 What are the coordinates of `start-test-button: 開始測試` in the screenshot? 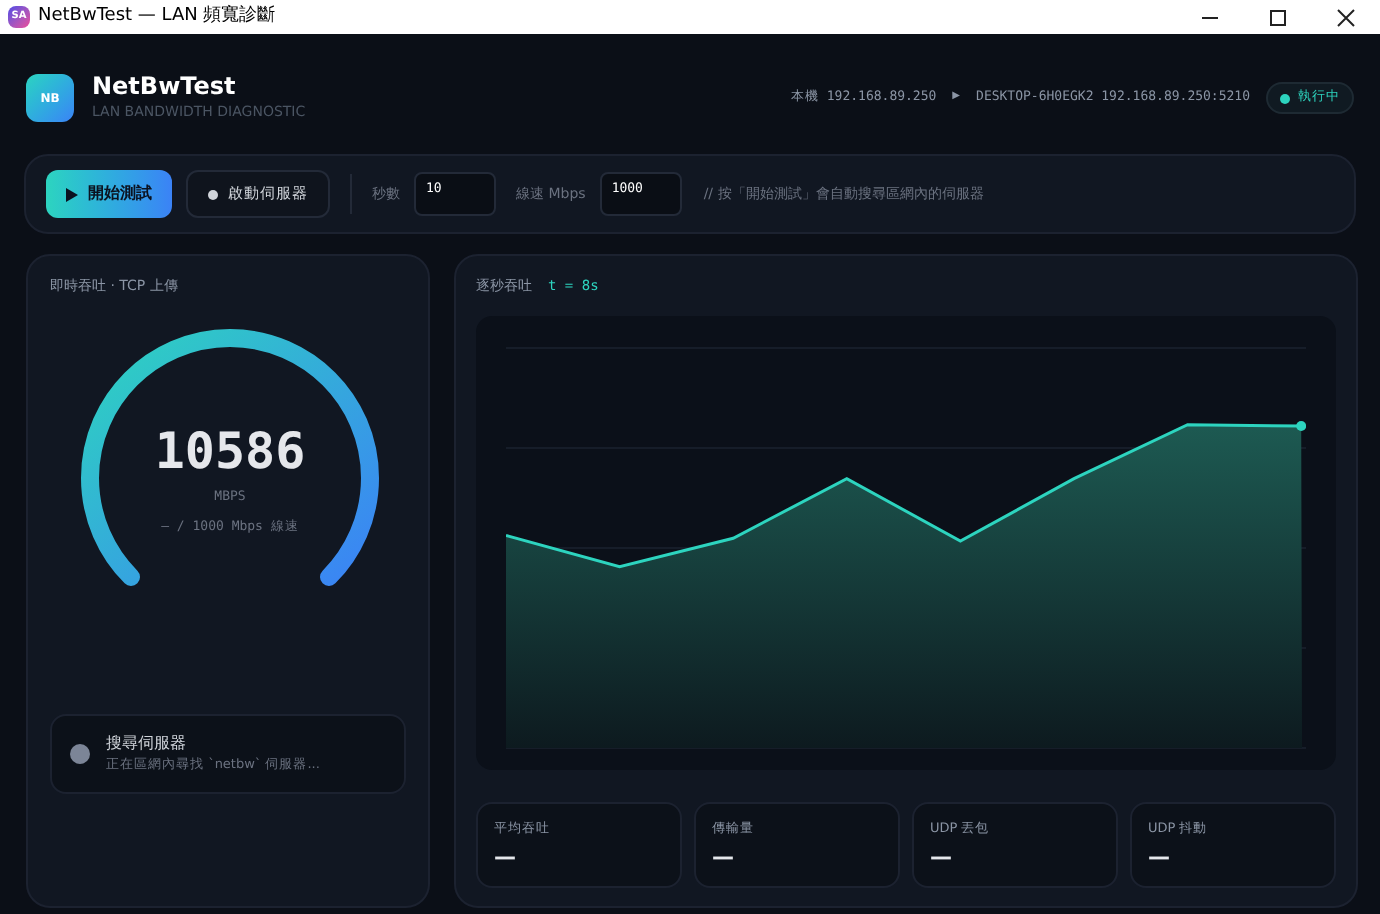 It's located at (109, 194).